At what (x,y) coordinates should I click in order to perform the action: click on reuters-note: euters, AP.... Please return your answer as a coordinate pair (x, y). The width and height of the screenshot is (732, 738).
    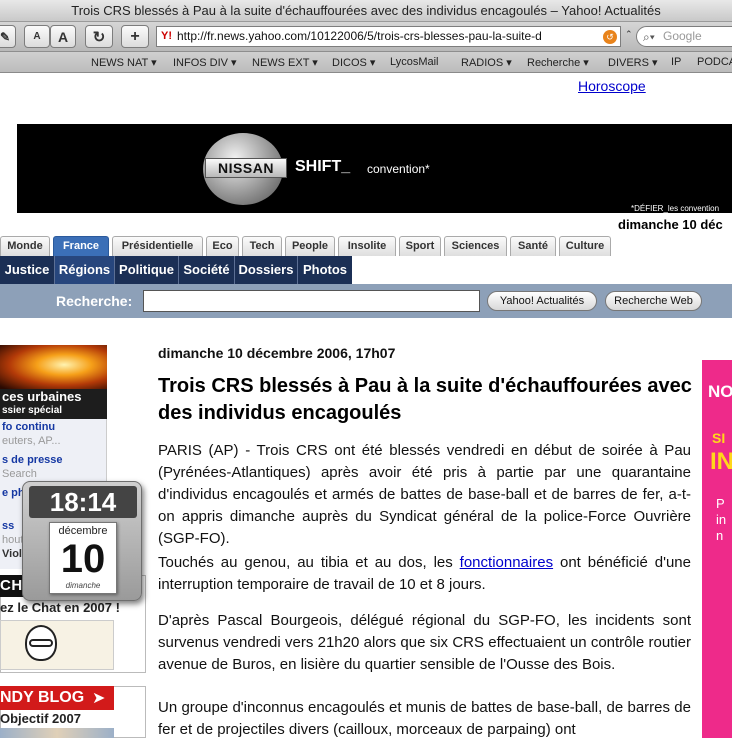
    Looking at the image, I should click on (31, 441).